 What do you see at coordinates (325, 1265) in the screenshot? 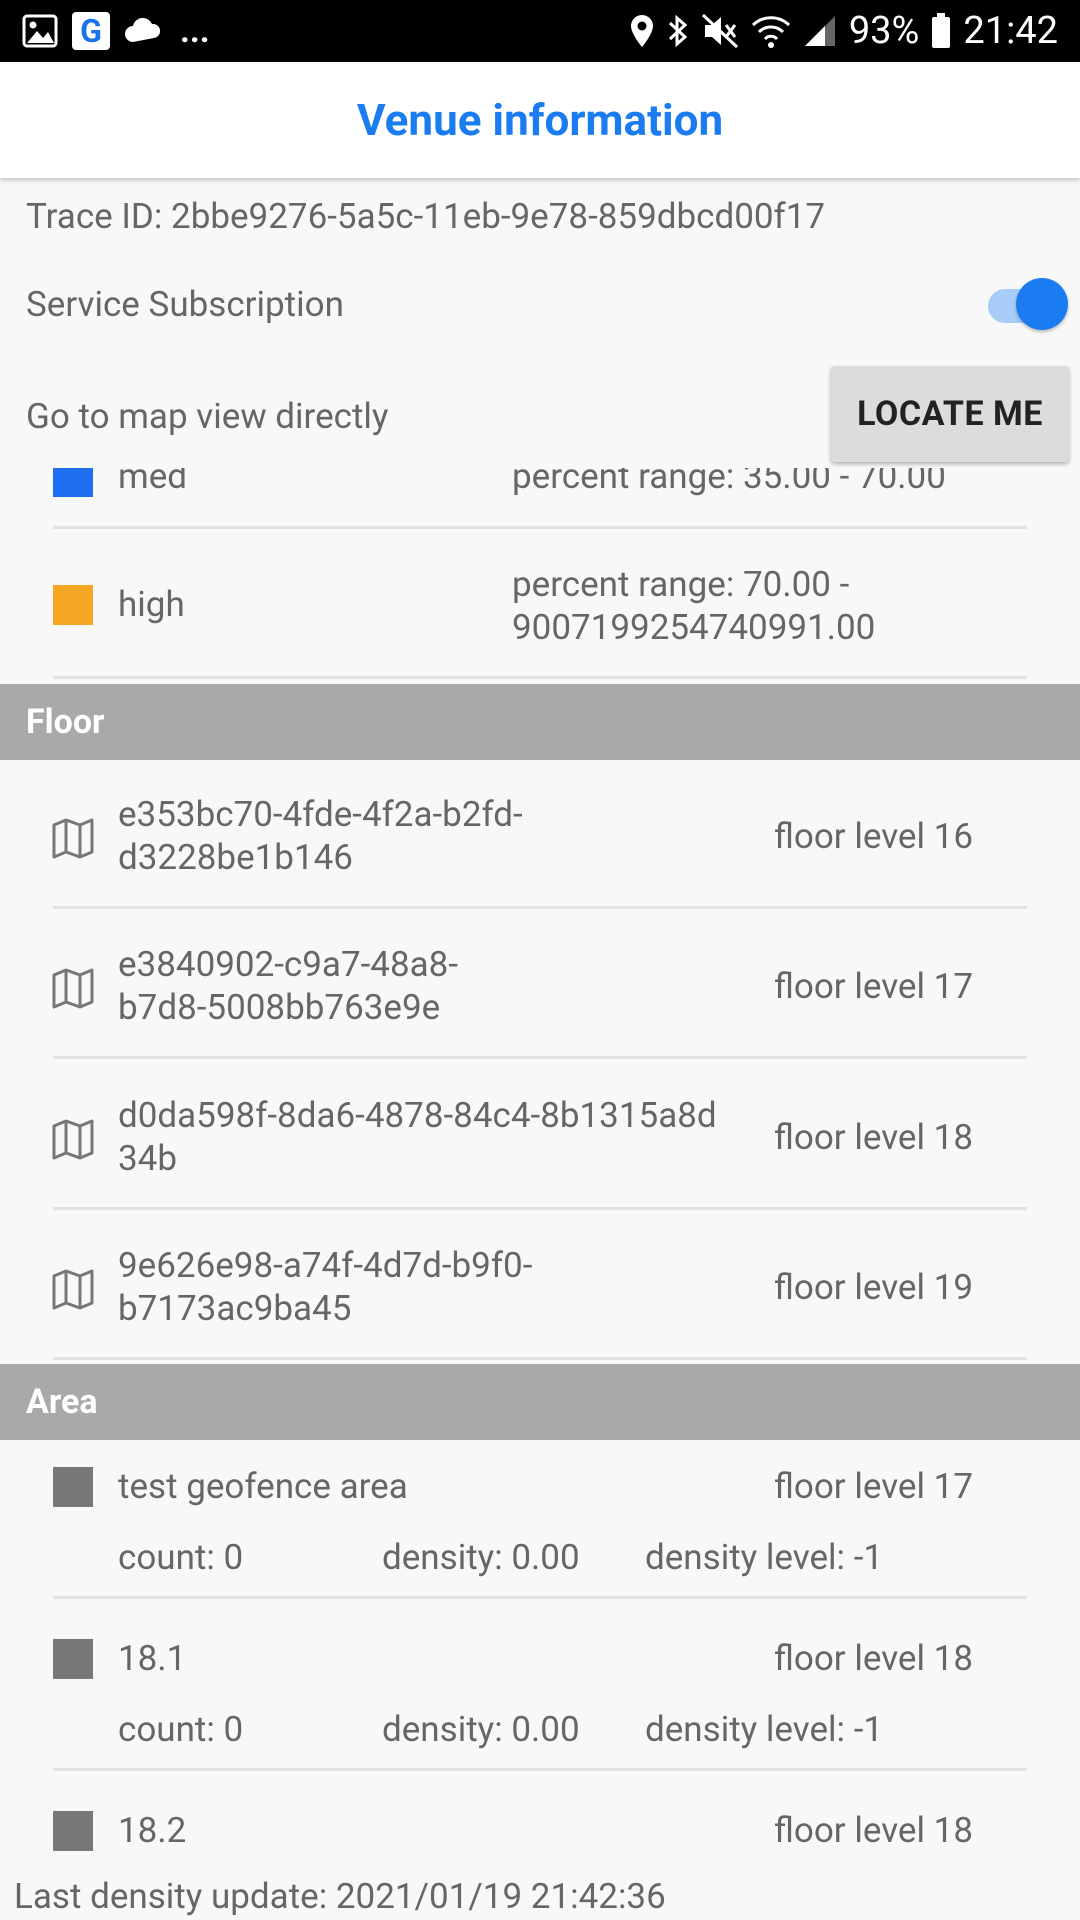
I see `floor-id: 9e626e98-a74f-4d7d-b9f0-` at bounding box center [325, 1265].